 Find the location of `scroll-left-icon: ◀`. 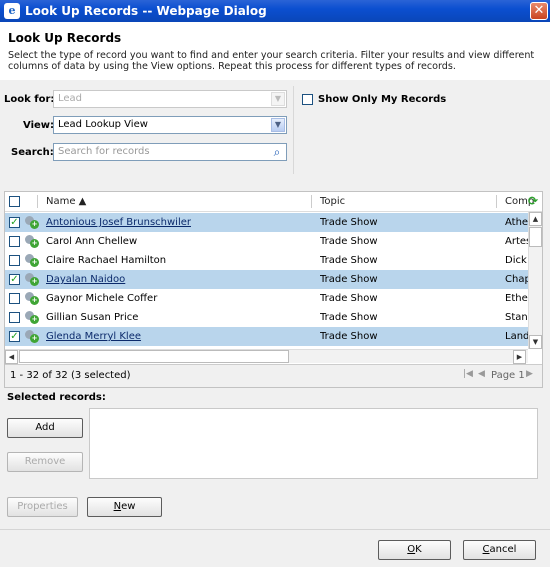

scroll-left-icon: ◀ is located at coordinates (11, 357).